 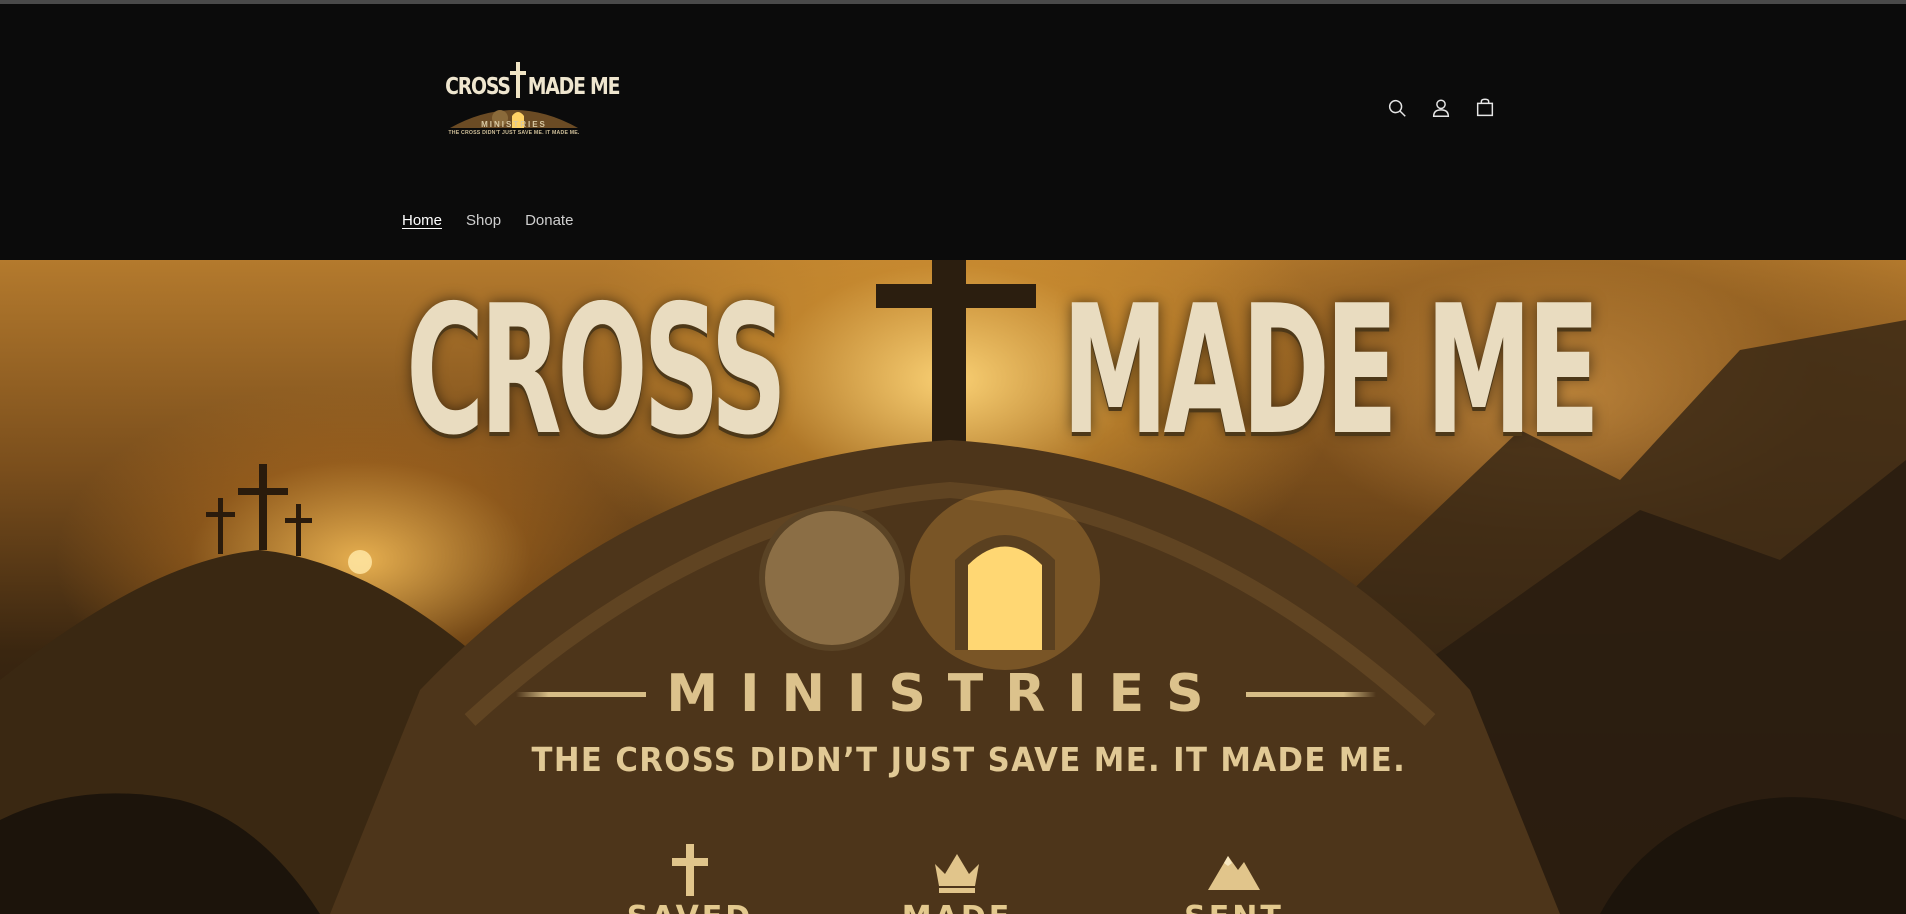 What do you see at coordinates (581, 694) in the screenshot?
I see `divider-left` at bounding box center [581, 694].